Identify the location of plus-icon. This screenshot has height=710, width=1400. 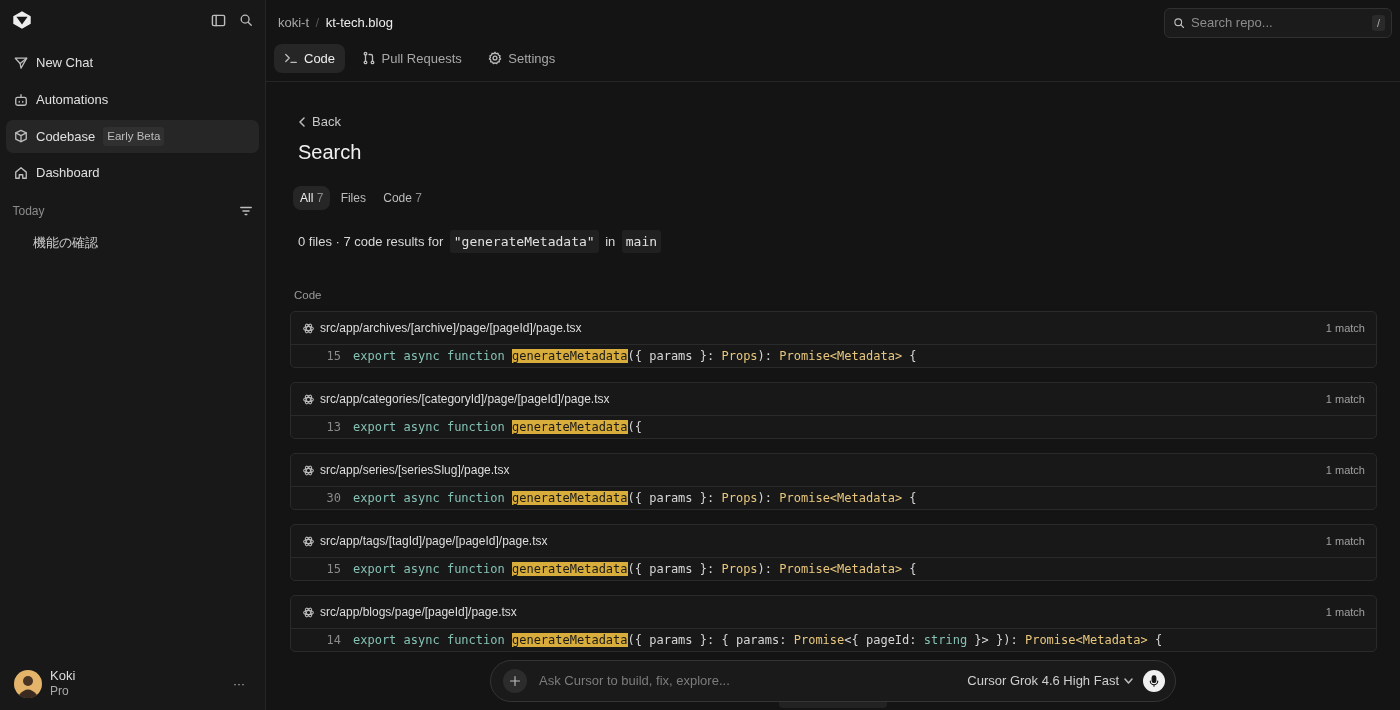
(515, 681).